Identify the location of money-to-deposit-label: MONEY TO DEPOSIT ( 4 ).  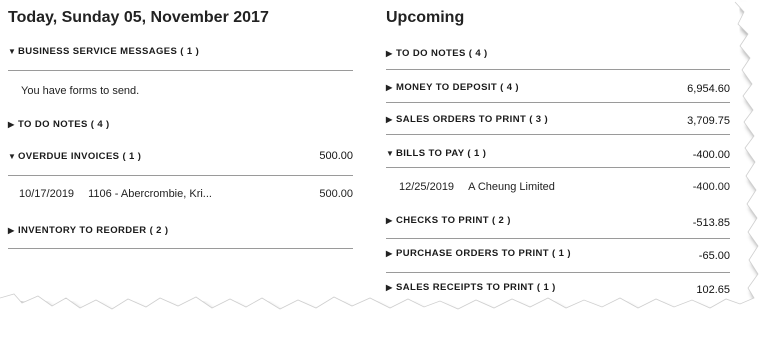
(457, 87).